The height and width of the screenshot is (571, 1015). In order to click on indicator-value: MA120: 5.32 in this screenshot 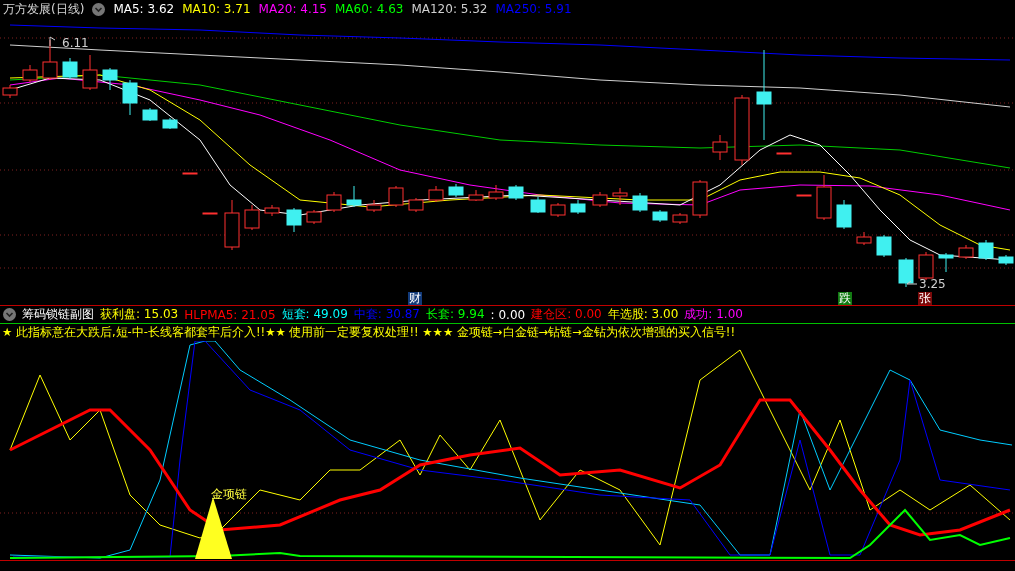, I will do `click(449, 9)`.